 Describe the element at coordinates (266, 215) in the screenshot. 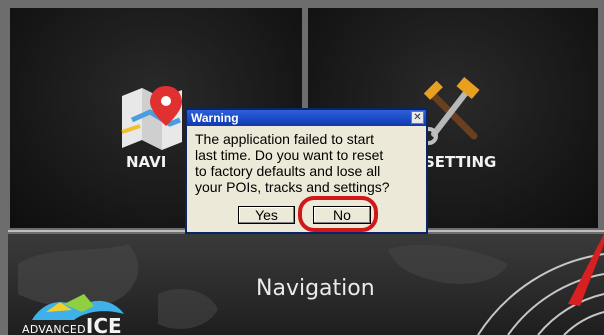

I see `yes-button: Yes` at that location.